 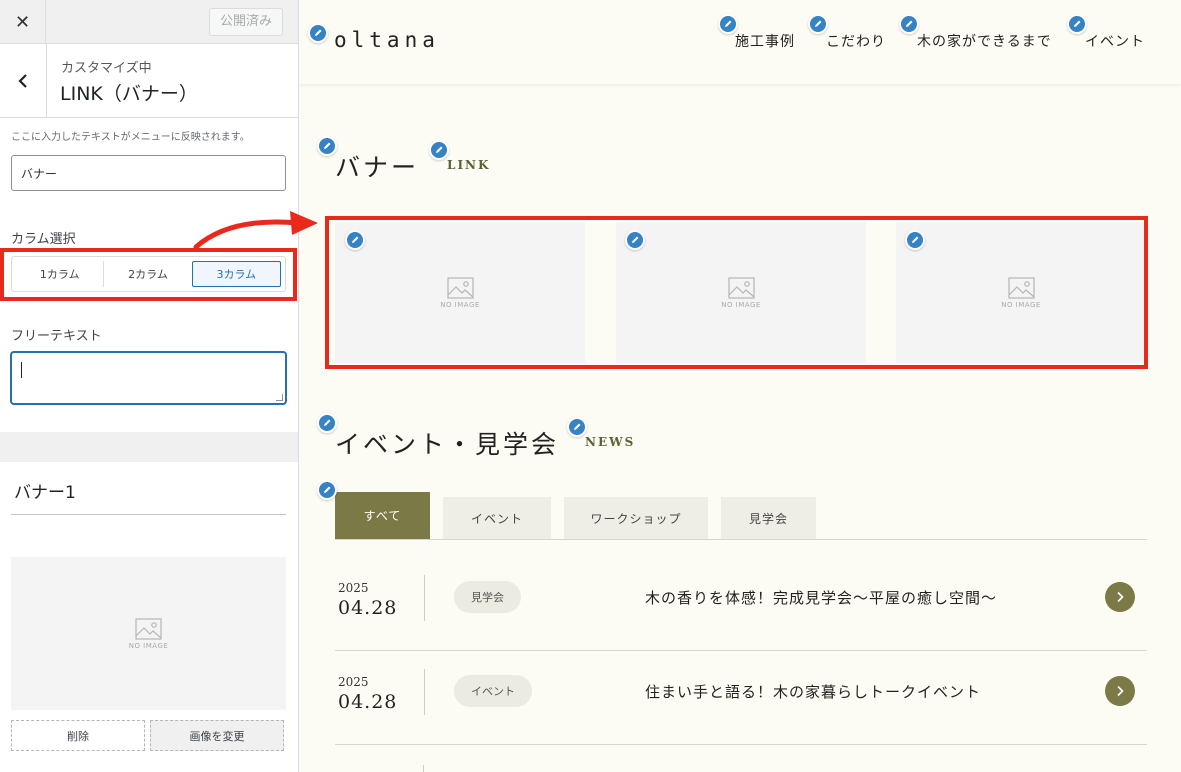 What do you see at coordinates (382, 515) in the screenshot?
I see `tab-all: すべて` at bounding box center [382, 515].